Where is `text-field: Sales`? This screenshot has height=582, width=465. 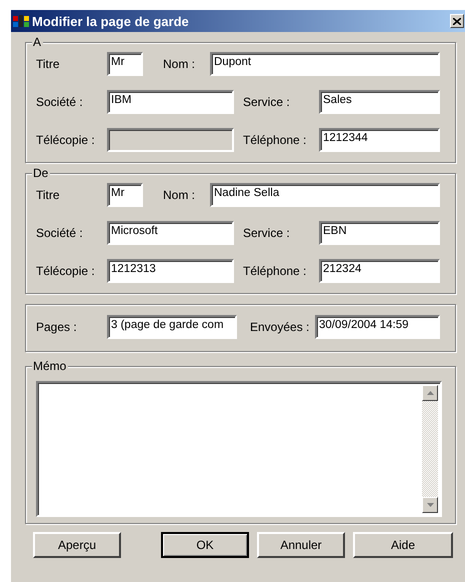 text-field: Sales is located at coordinates (379, 102).